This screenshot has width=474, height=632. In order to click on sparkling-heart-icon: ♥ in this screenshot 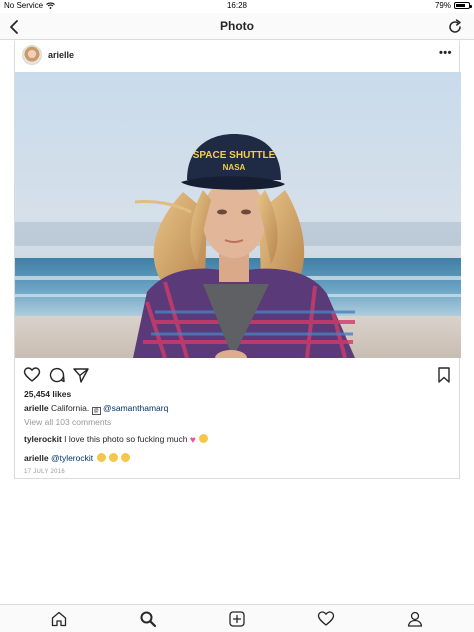, I will do `click(192, 440)`.